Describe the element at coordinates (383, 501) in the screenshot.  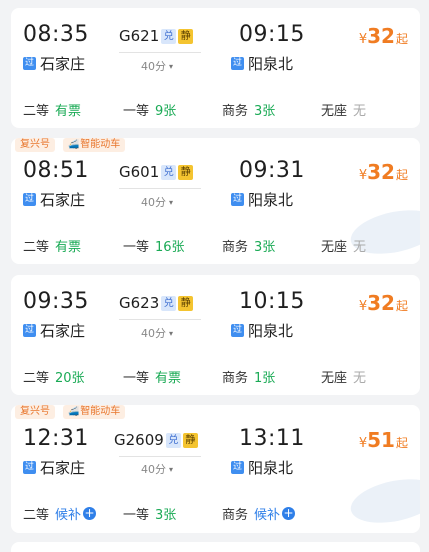
I see `background-decoration` at that location.